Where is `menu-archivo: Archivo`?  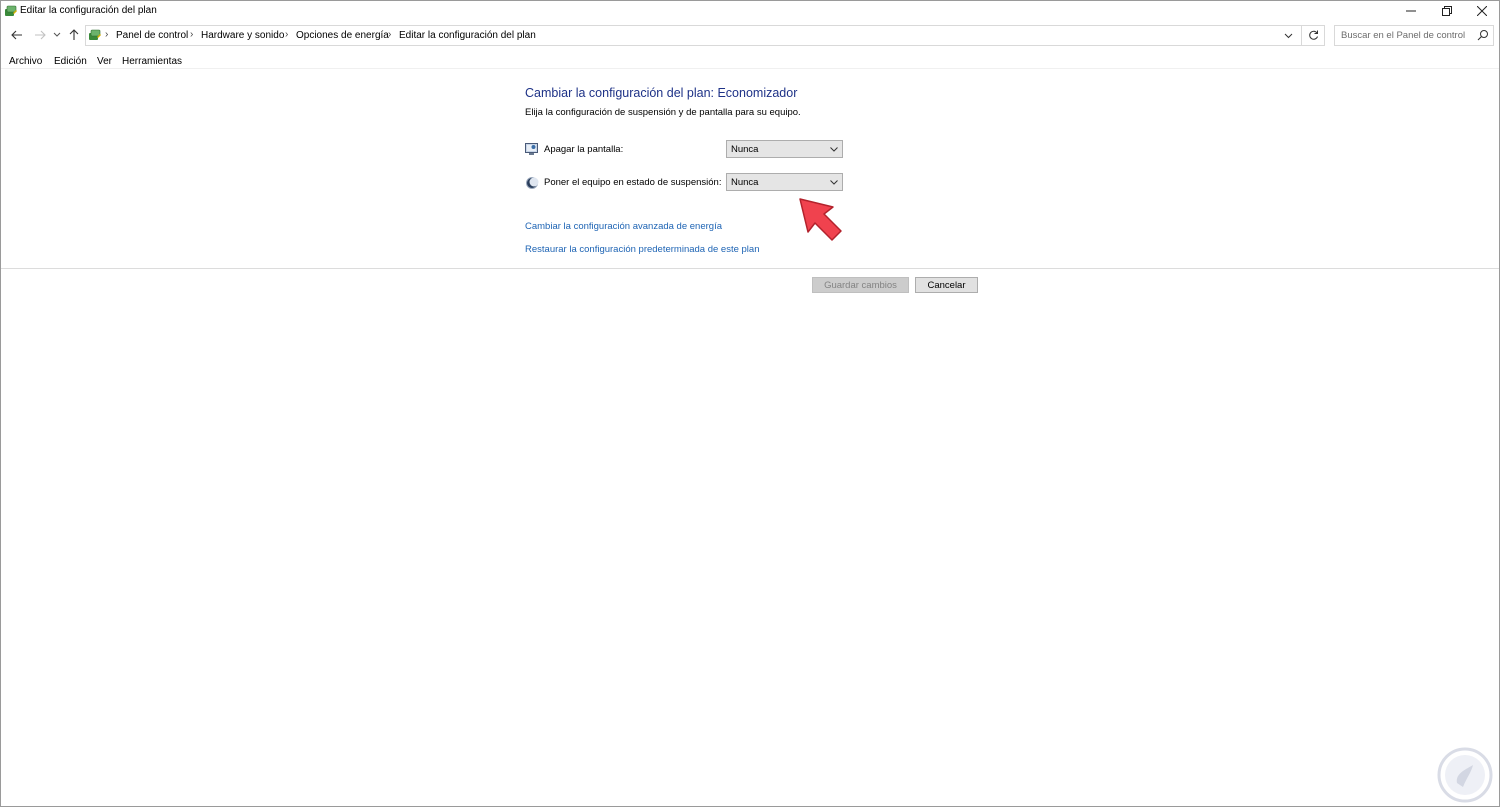 menu-archivo: Archivo is located at coordinates (25, 61).